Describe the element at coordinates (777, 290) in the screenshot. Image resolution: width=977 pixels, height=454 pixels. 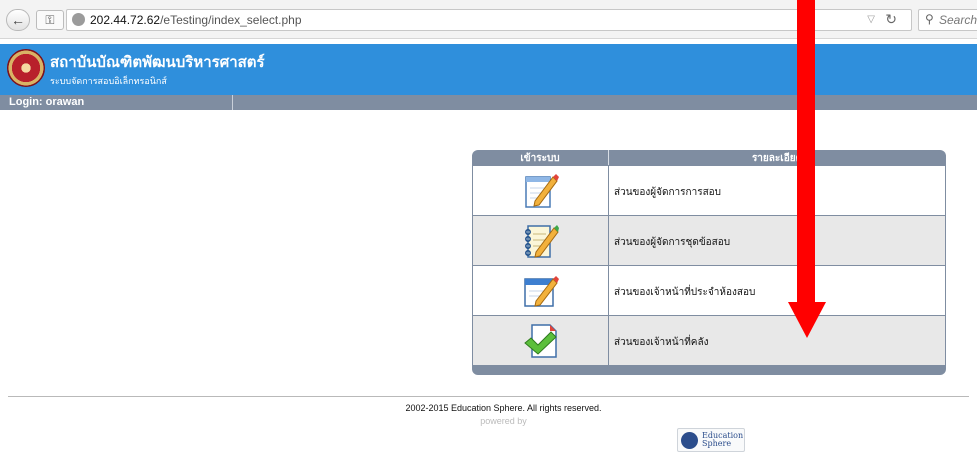
I see `menu-label-cell: ส่วนของเจ้าหน้าที่ประจำห้องสอบ` at that location.